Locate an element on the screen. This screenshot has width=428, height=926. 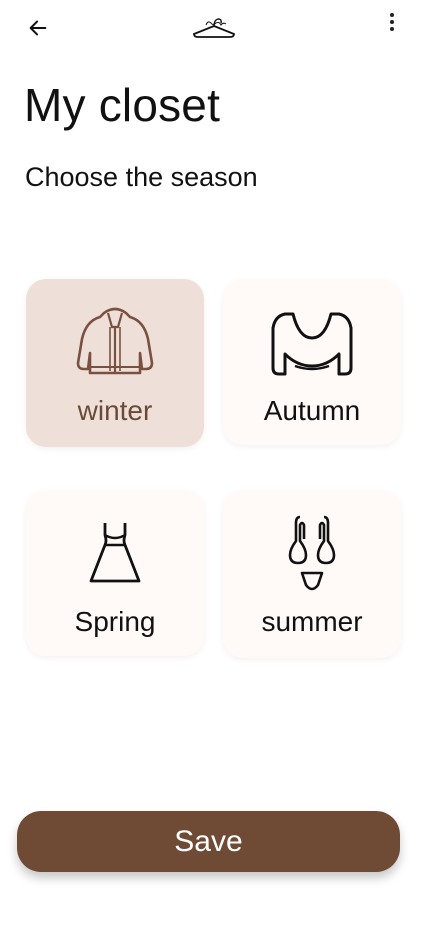
season-card-spring: Spring is located at coordinates (115, 573).